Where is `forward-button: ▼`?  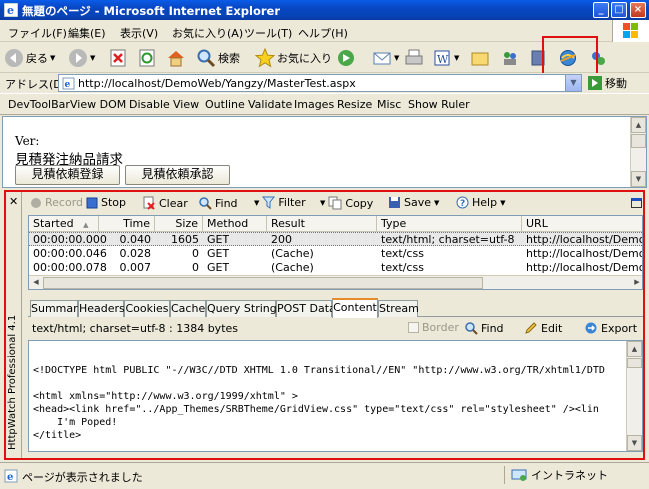
forward-button: ▼ is located at coordinates (81, 58).